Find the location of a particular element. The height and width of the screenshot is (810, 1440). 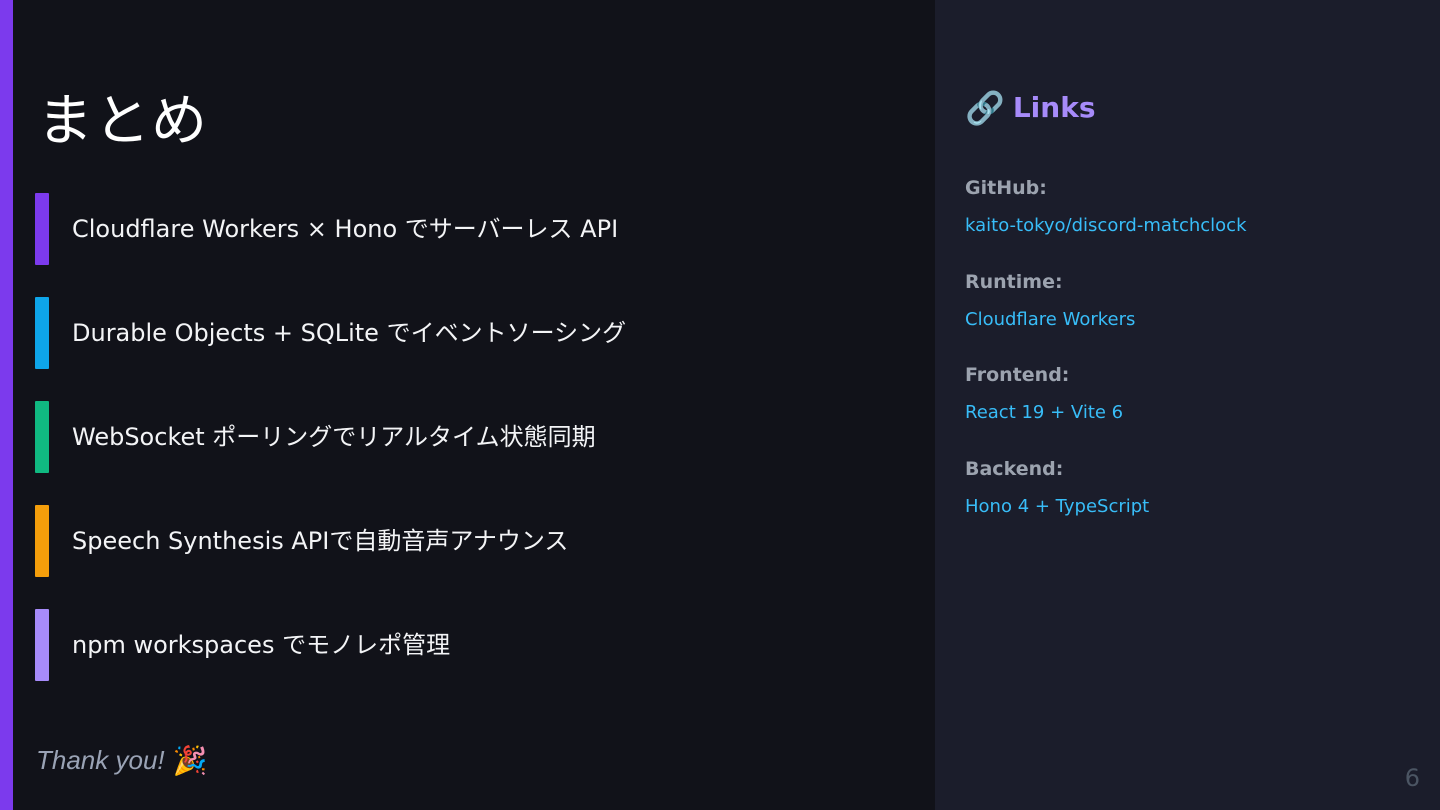

links-heading: 🔗 Links is located at coordinates (1030, 108).